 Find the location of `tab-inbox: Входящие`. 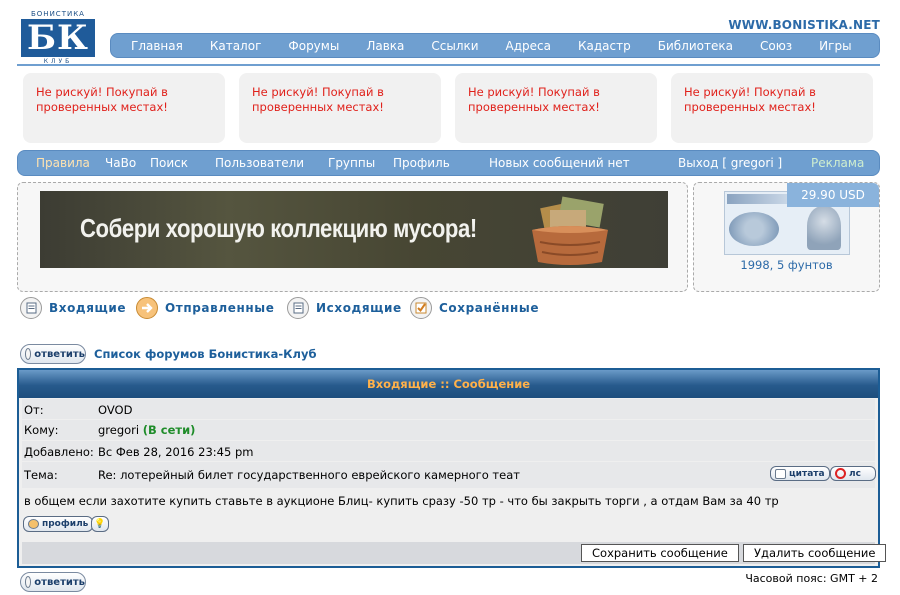

tab-inbox: Входящие is located at coordinates (73, 308).